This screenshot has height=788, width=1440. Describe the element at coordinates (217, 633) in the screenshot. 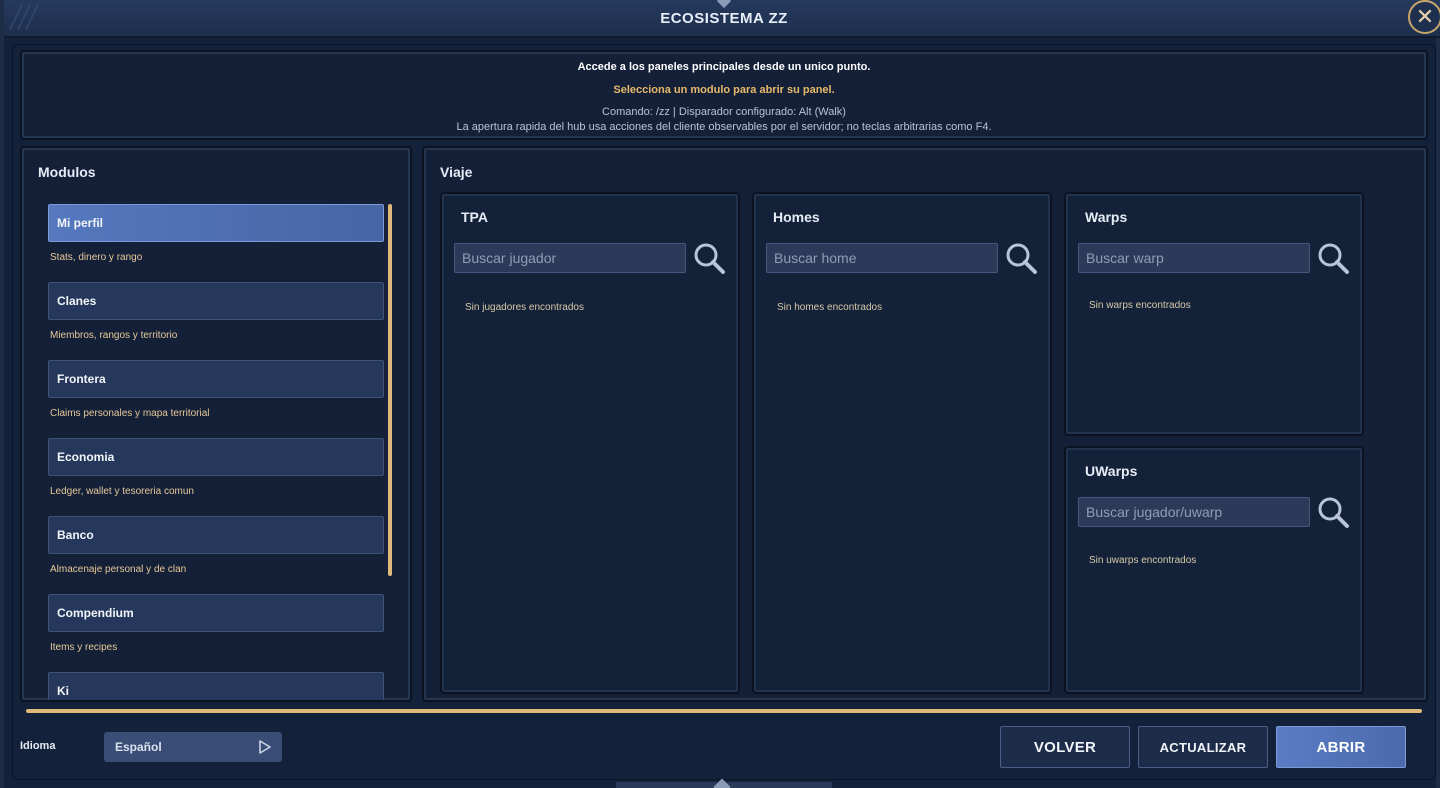

I see `module-item: Compendium Items y recipes` at that location.